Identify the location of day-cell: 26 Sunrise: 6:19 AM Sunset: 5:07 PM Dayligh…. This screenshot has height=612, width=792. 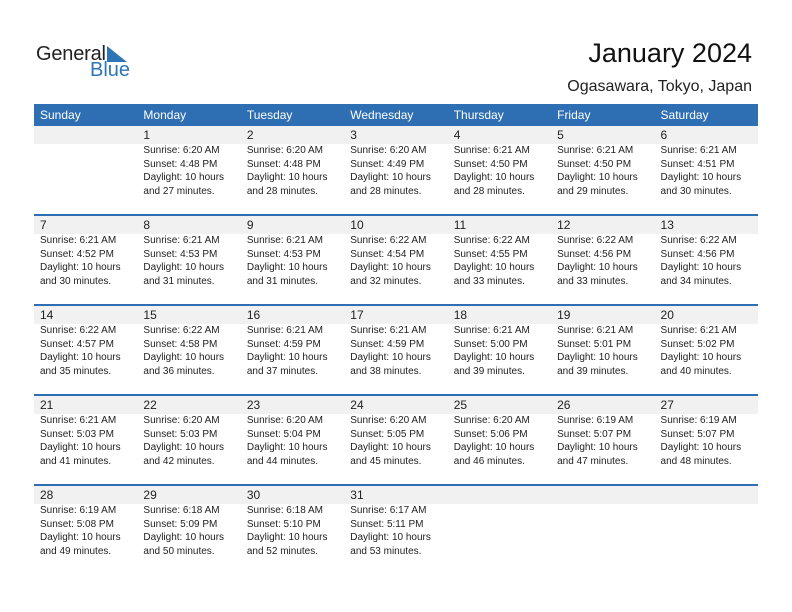
(602, 432).